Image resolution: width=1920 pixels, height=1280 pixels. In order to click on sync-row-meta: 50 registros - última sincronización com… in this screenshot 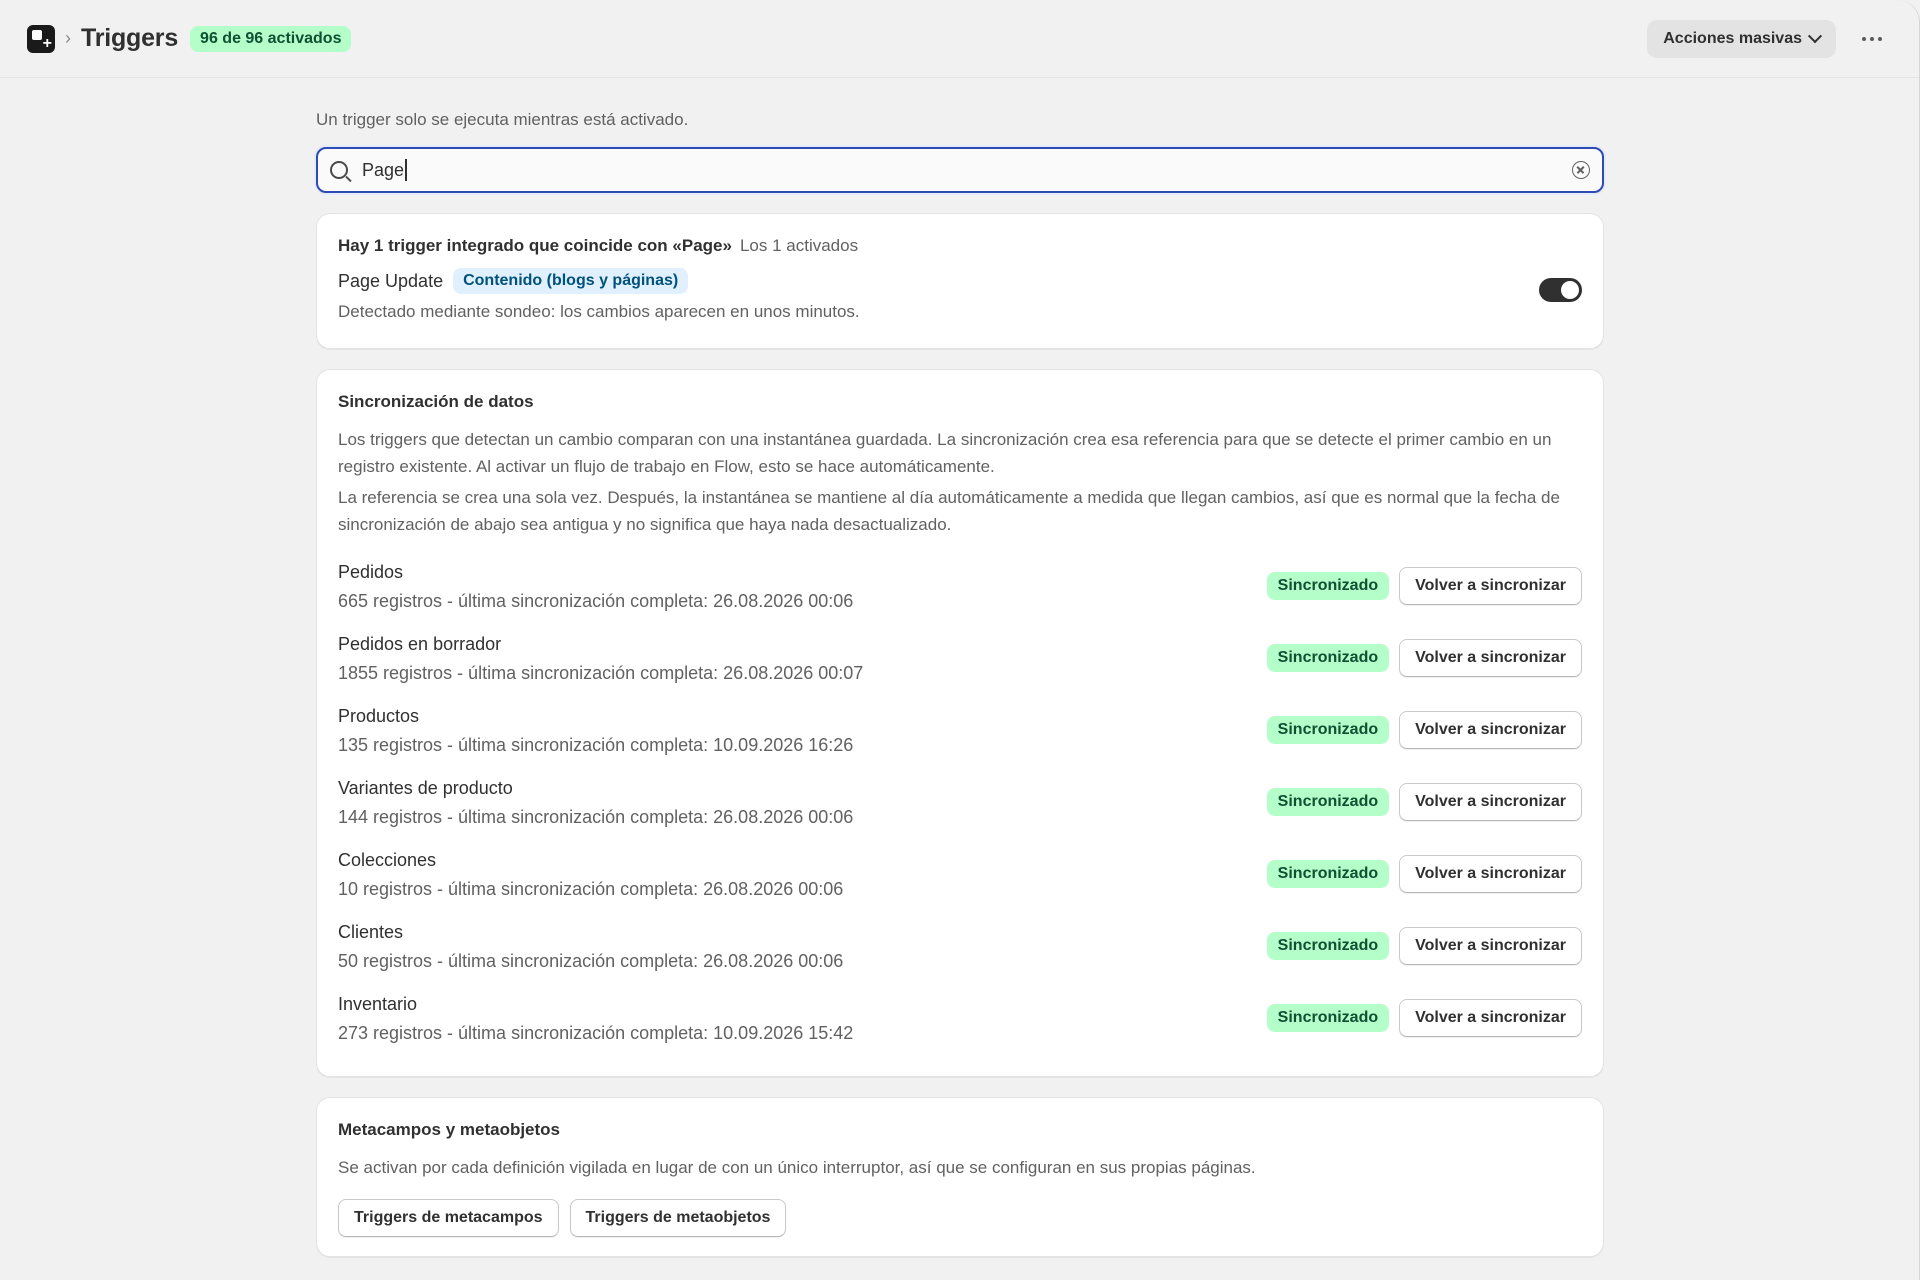, I will do `click(591, 960)`.